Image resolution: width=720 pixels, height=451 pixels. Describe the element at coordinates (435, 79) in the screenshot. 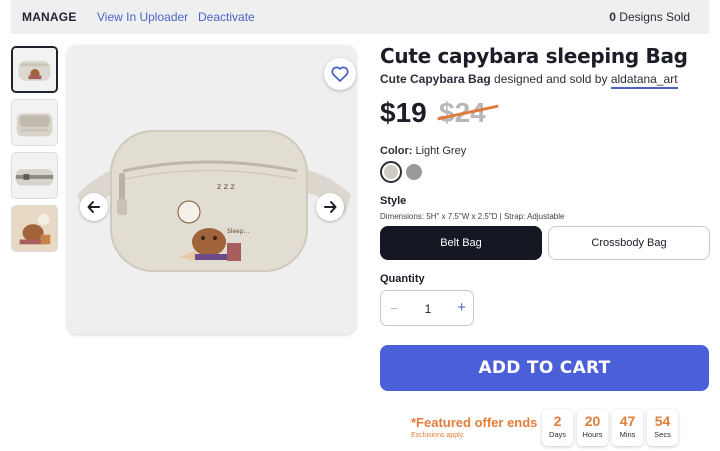

I see `design-name: Cute Capybara Bag` at that location.